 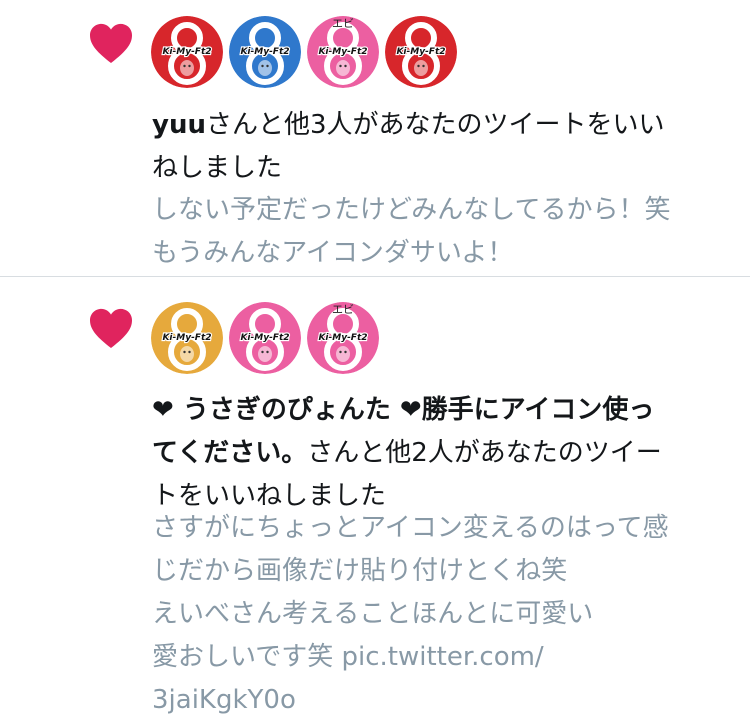 I want to click on description-text: さんと他2人があなたのツイー, so click(x=484, y=453).